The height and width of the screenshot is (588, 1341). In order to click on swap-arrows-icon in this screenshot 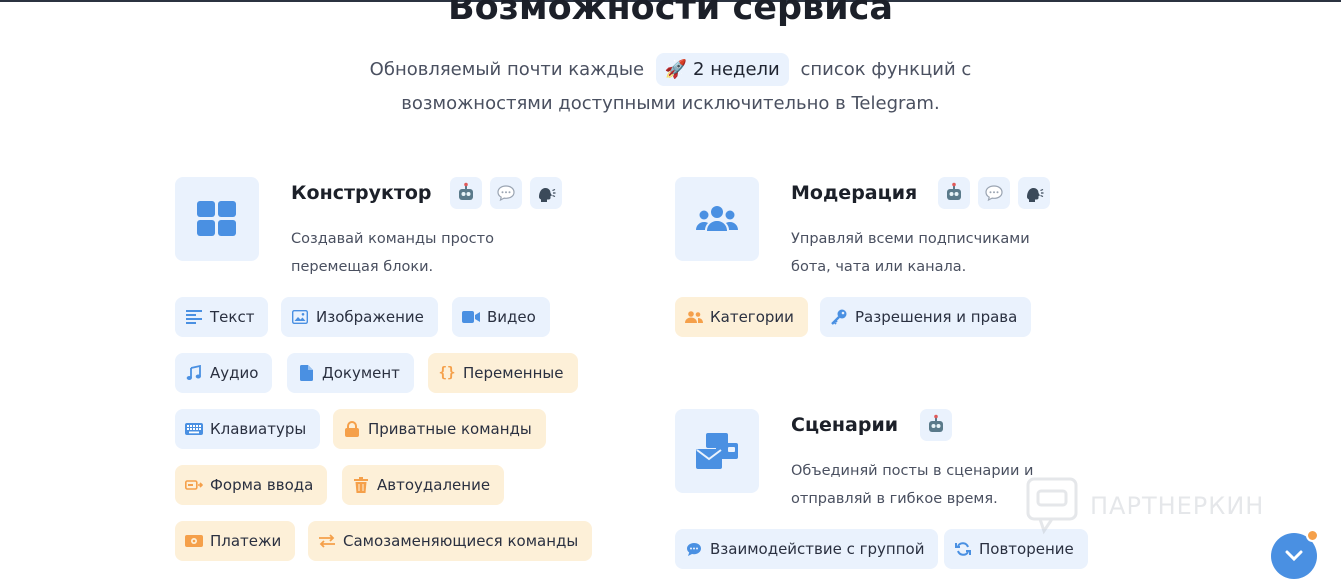, I will do `click(327, 541)`.